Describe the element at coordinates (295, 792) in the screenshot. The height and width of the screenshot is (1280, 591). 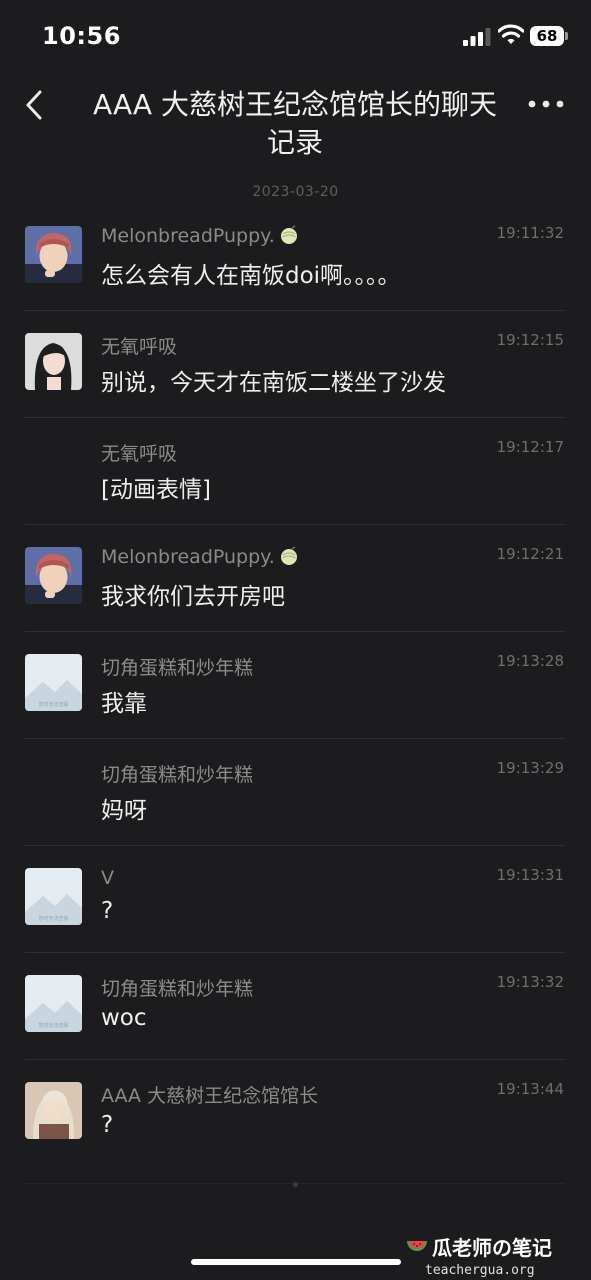
I see `message-item: 切角蛋糕和炒年糕 19:13:29 妈呀` at that location.